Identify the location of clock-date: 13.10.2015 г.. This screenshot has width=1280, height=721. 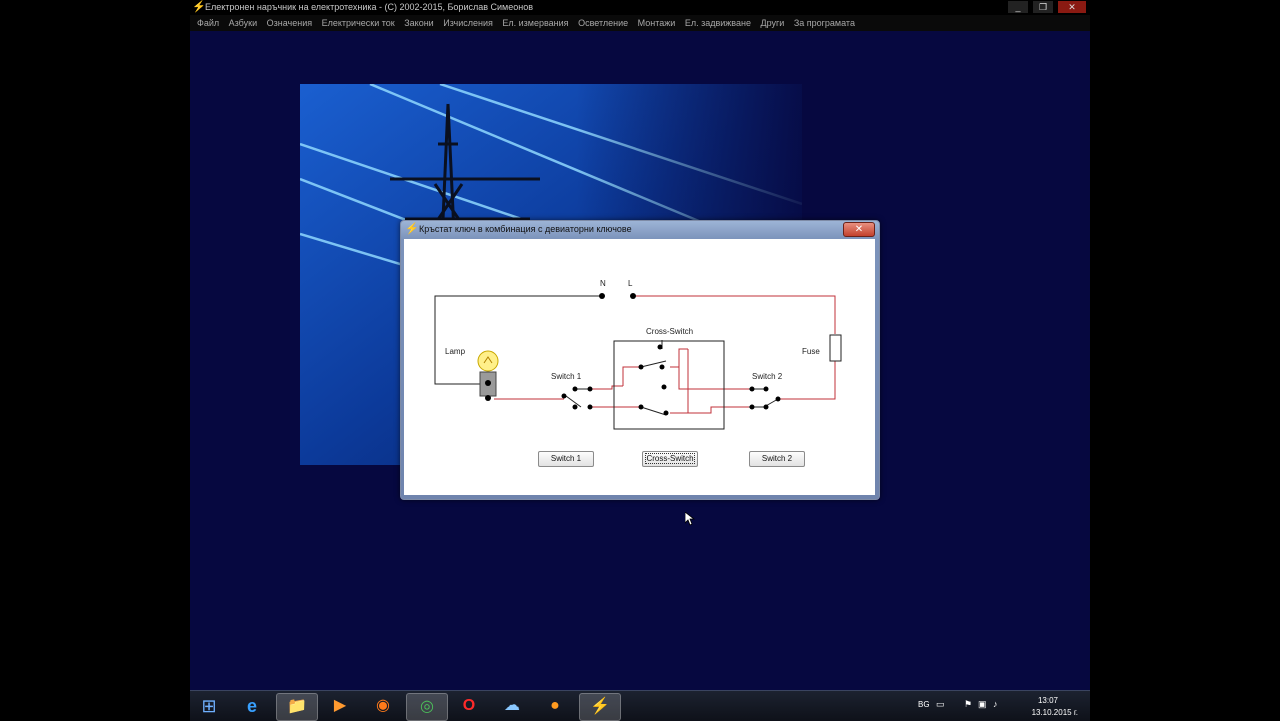
(1055, 712).